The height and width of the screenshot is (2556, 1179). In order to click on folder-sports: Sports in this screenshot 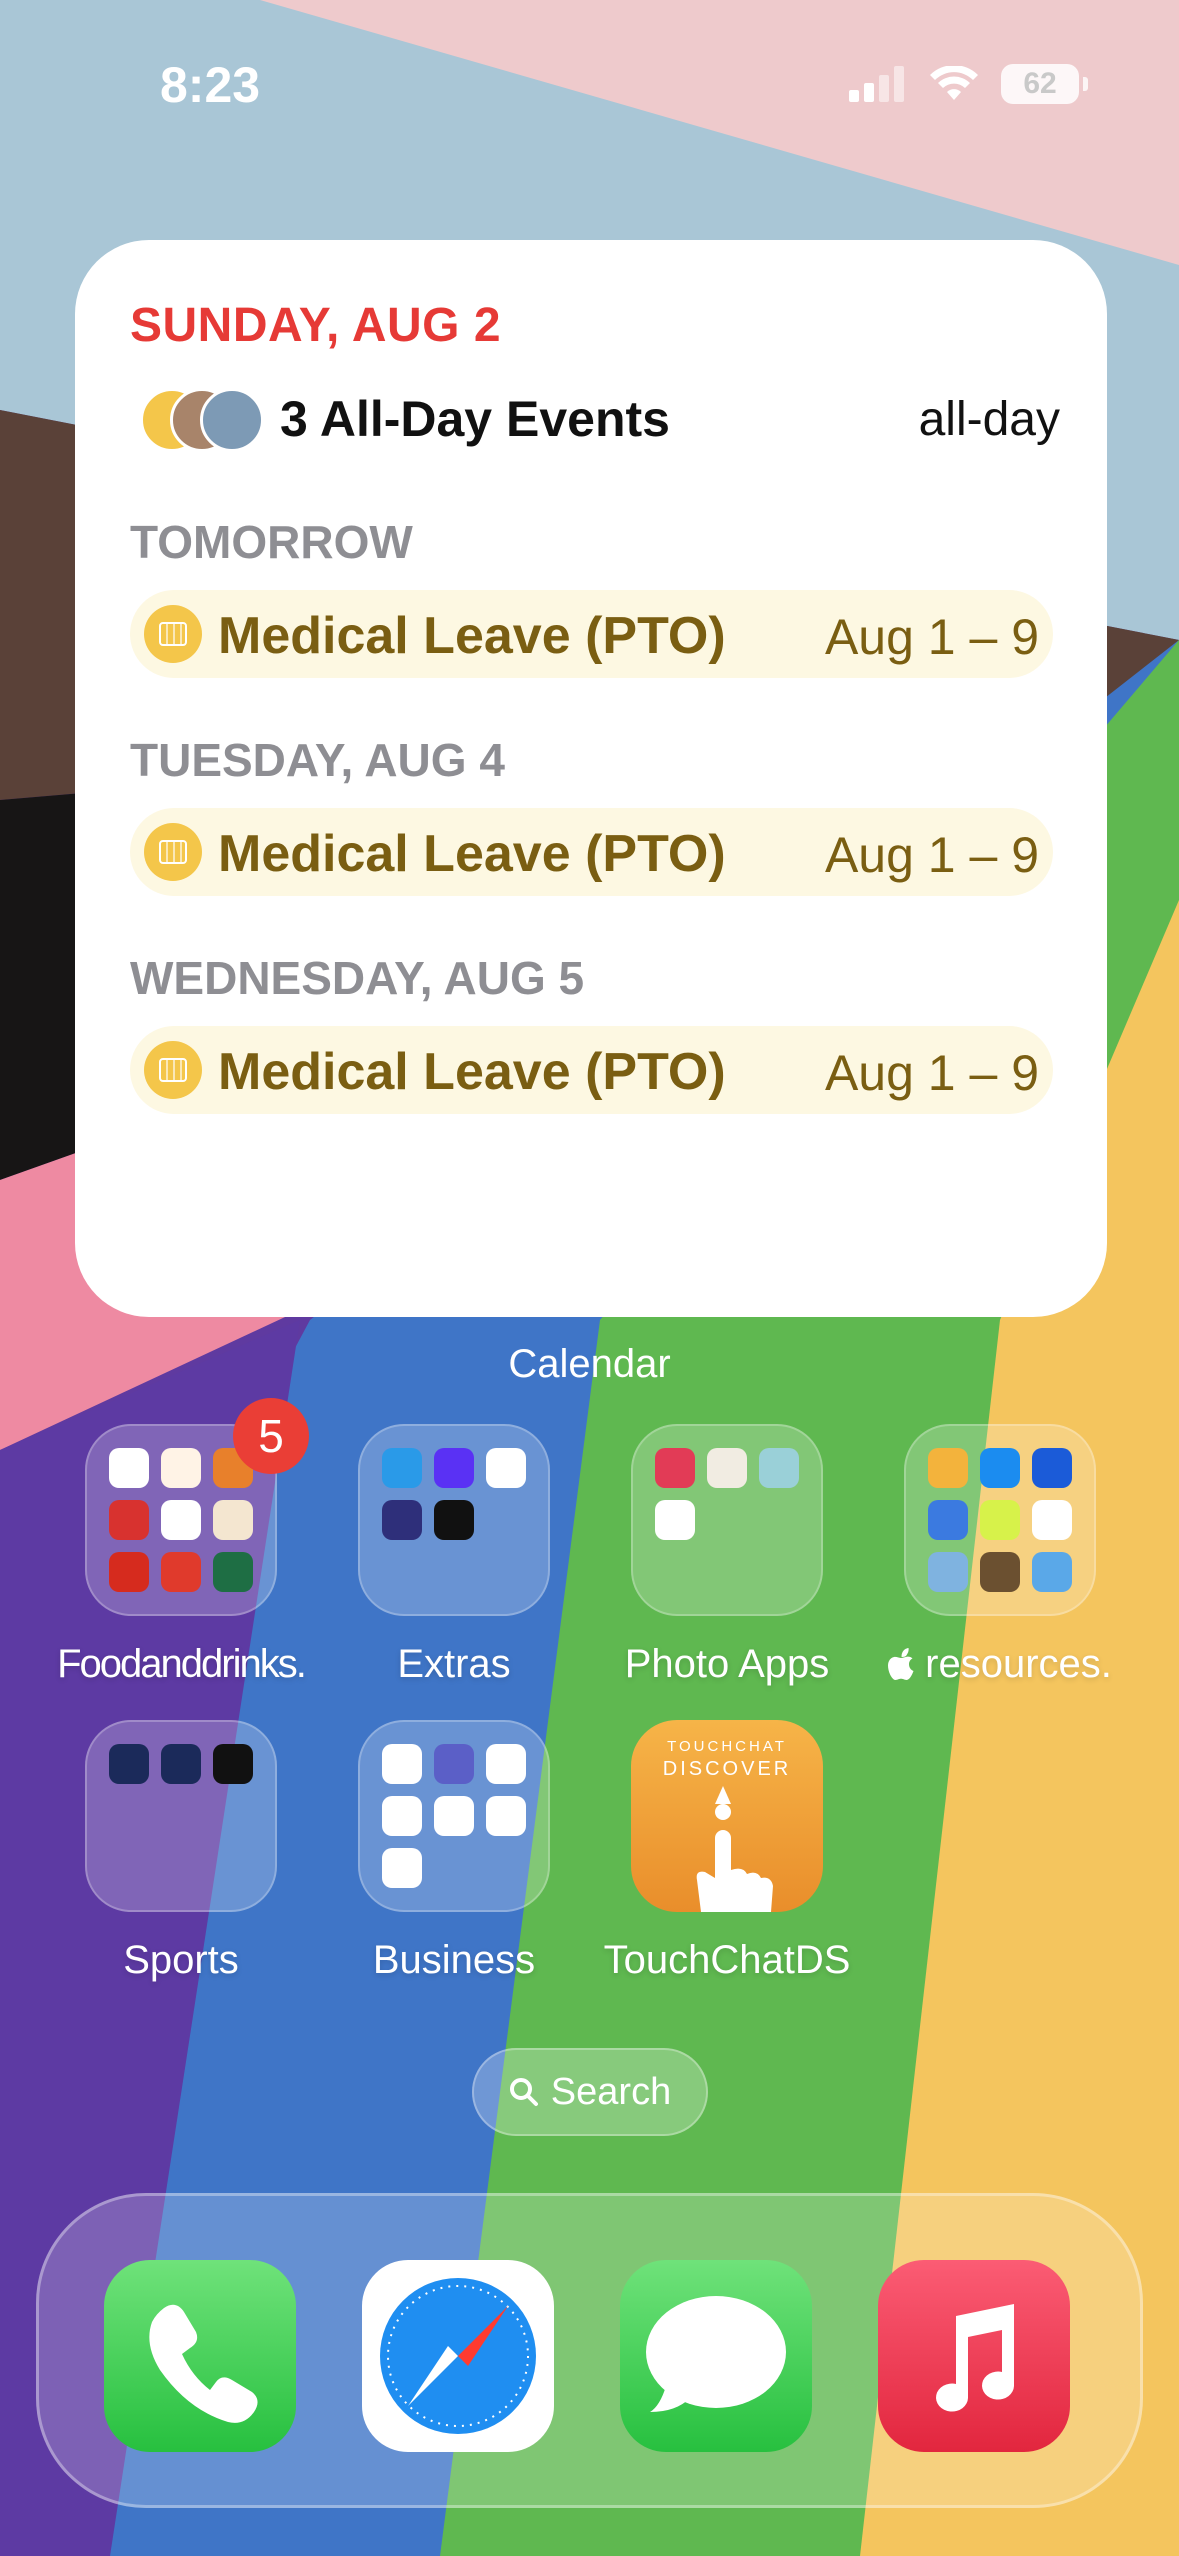, I will do `click(181, 1851)`.